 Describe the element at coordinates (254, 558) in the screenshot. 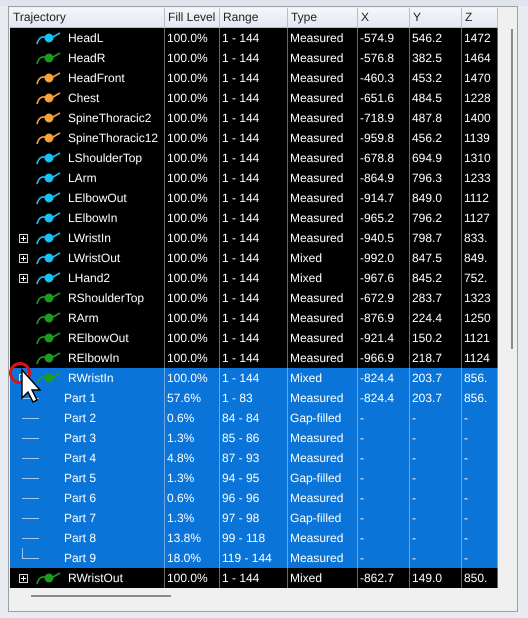

I see `table-row: Part 9 18.0% 119 - 144 Measured - - -` at that location.